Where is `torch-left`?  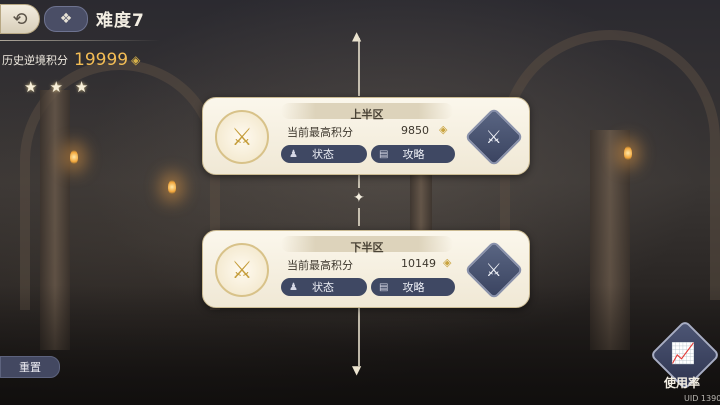 torch-left is located at coordinates (74, 157).